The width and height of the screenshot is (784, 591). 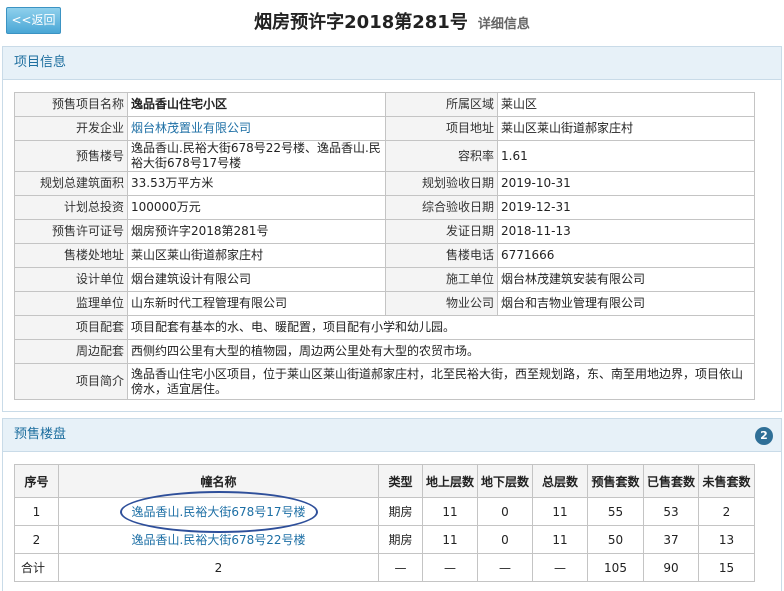 I want to click on field-label: 周边配套, so click(x=71, y=351).